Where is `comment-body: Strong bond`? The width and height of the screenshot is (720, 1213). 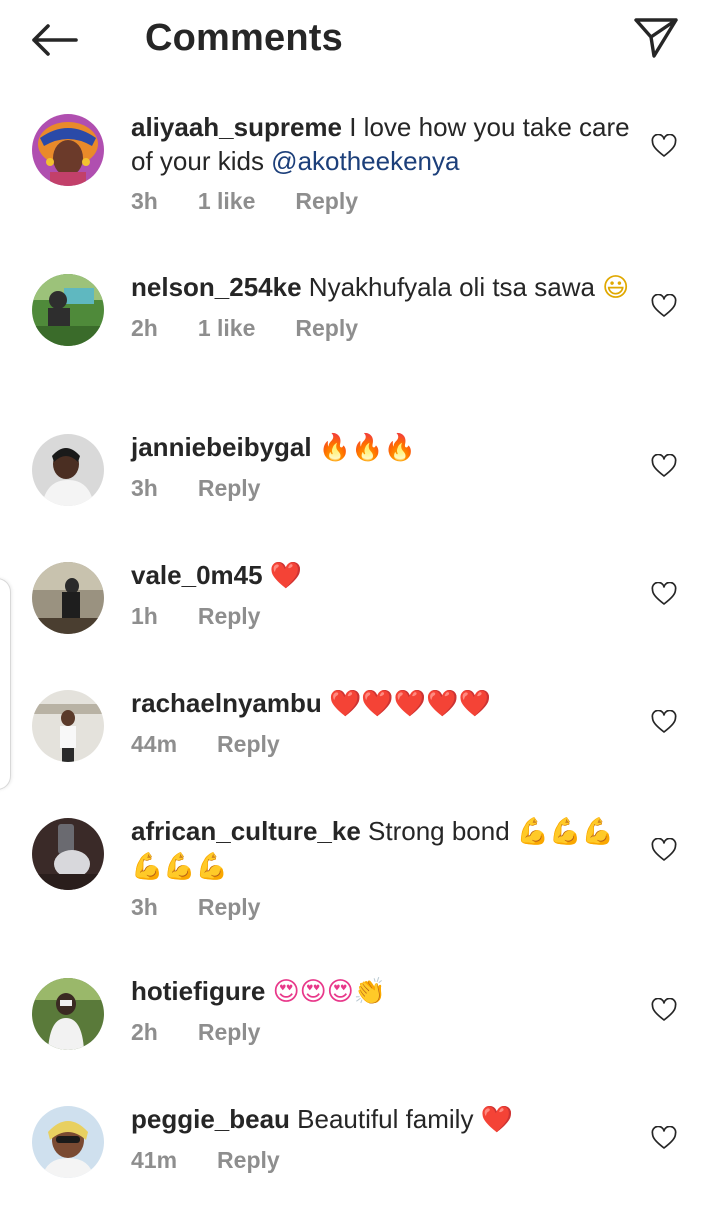
comment-body: Strong bond is located at coordinates (438, 831).